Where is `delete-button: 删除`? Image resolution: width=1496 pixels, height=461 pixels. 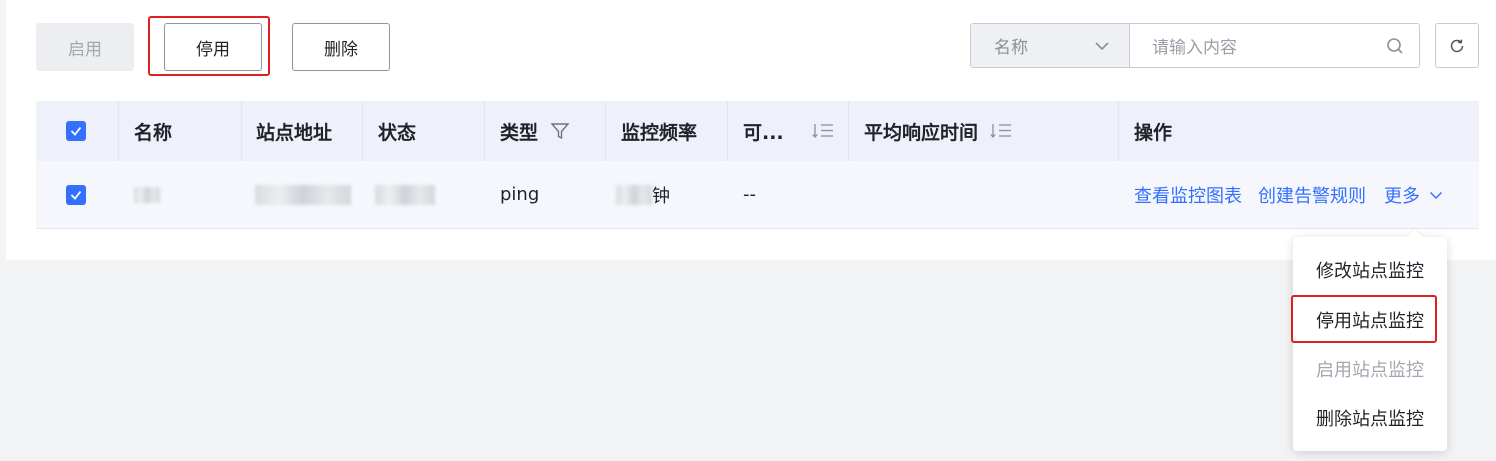
delete-button: 删除 is located at coordinates (341, 47).